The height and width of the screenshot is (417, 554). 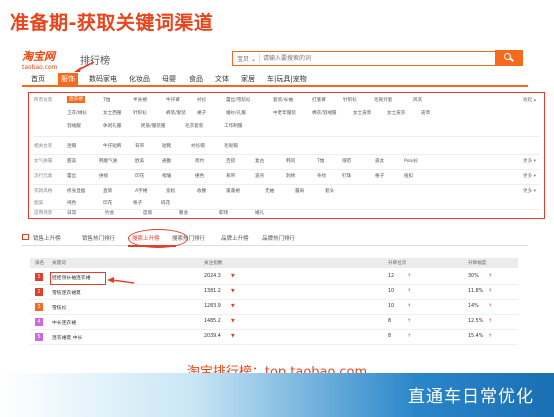 I want to click on tab-brand-hot: 品牌热门排行, so click(x=278, y=238).